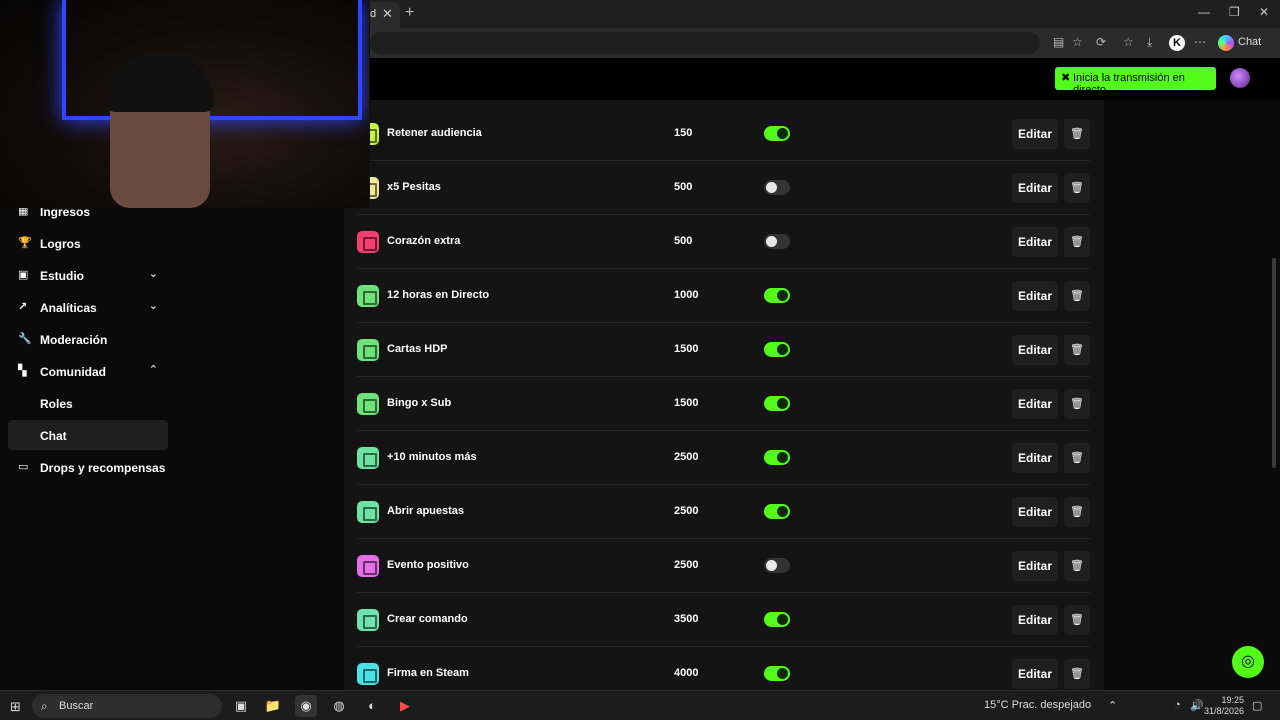 The height and width of the screenshot is (720, 1280). What do you see at coordinates (1197, 705) in the screenshot?
I see `volume-icon: 🔊` at bounding box center [1197, 705].